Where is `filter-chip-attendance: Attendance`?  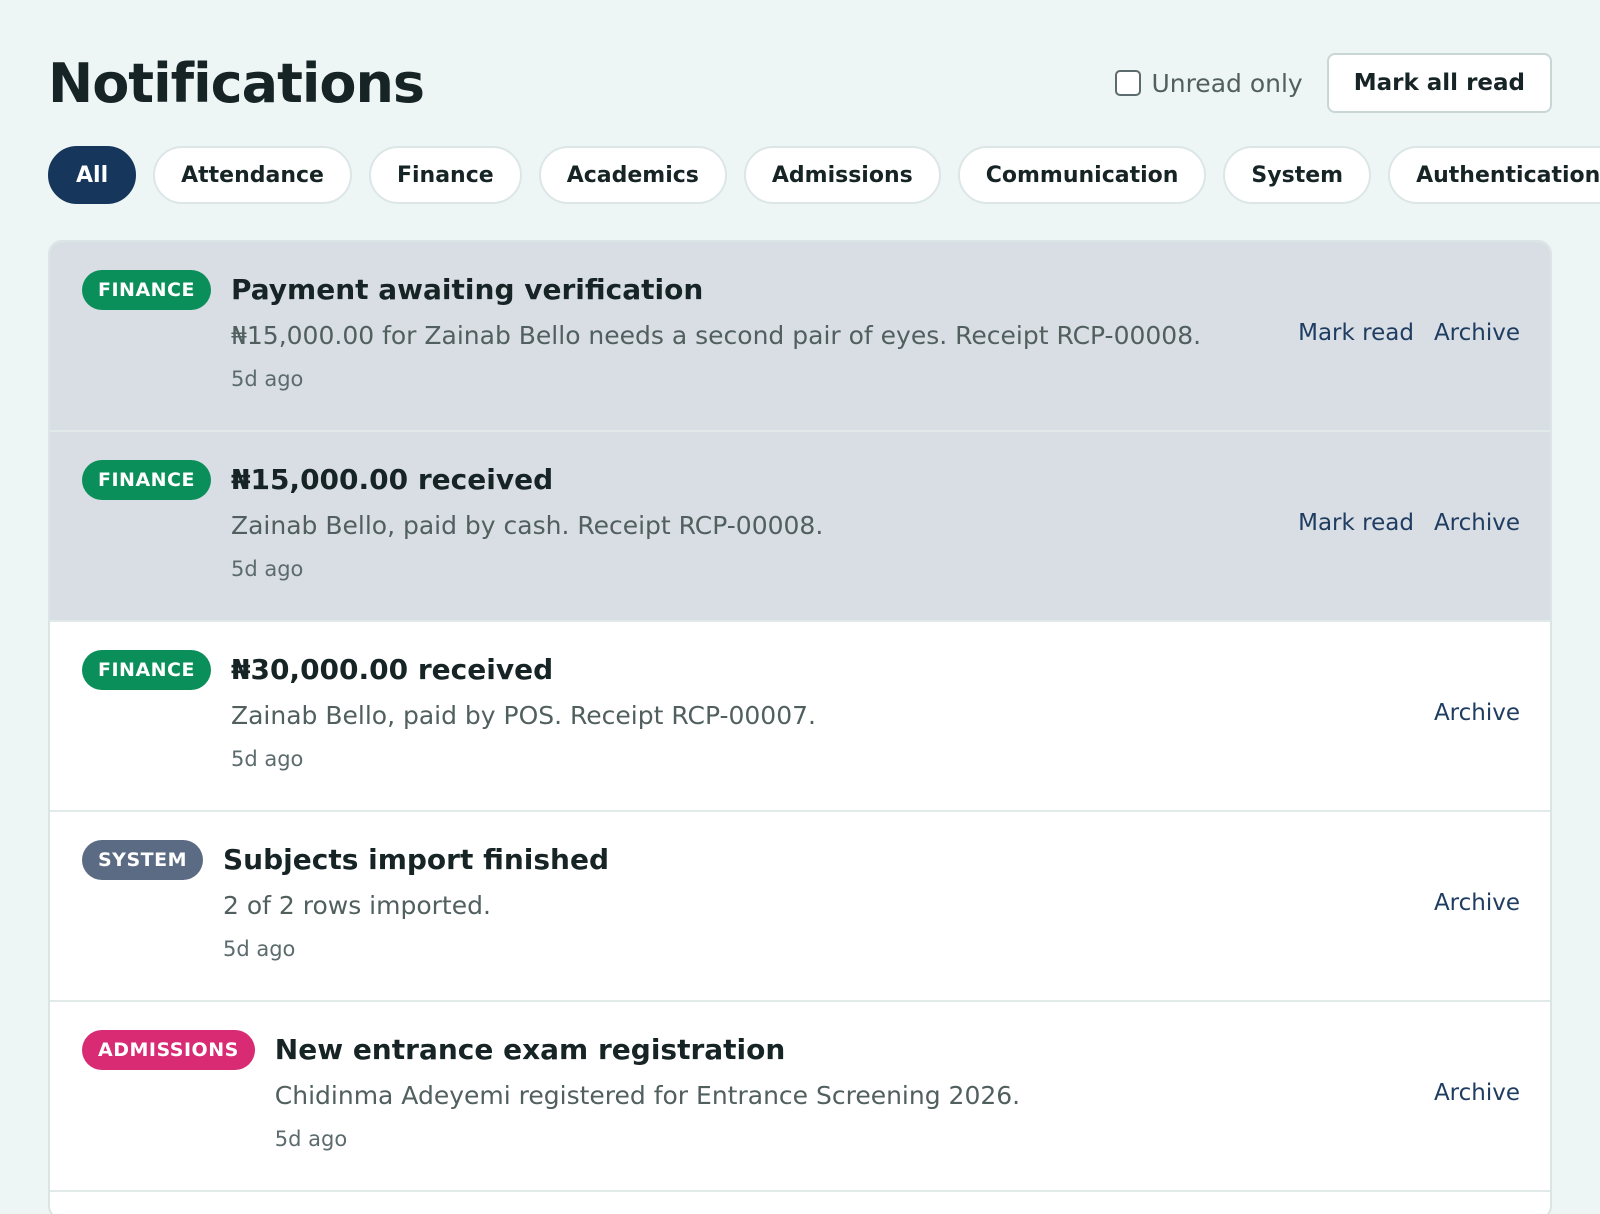 filter-chip-attendance: Attendance is located at coordinates (252, 175).